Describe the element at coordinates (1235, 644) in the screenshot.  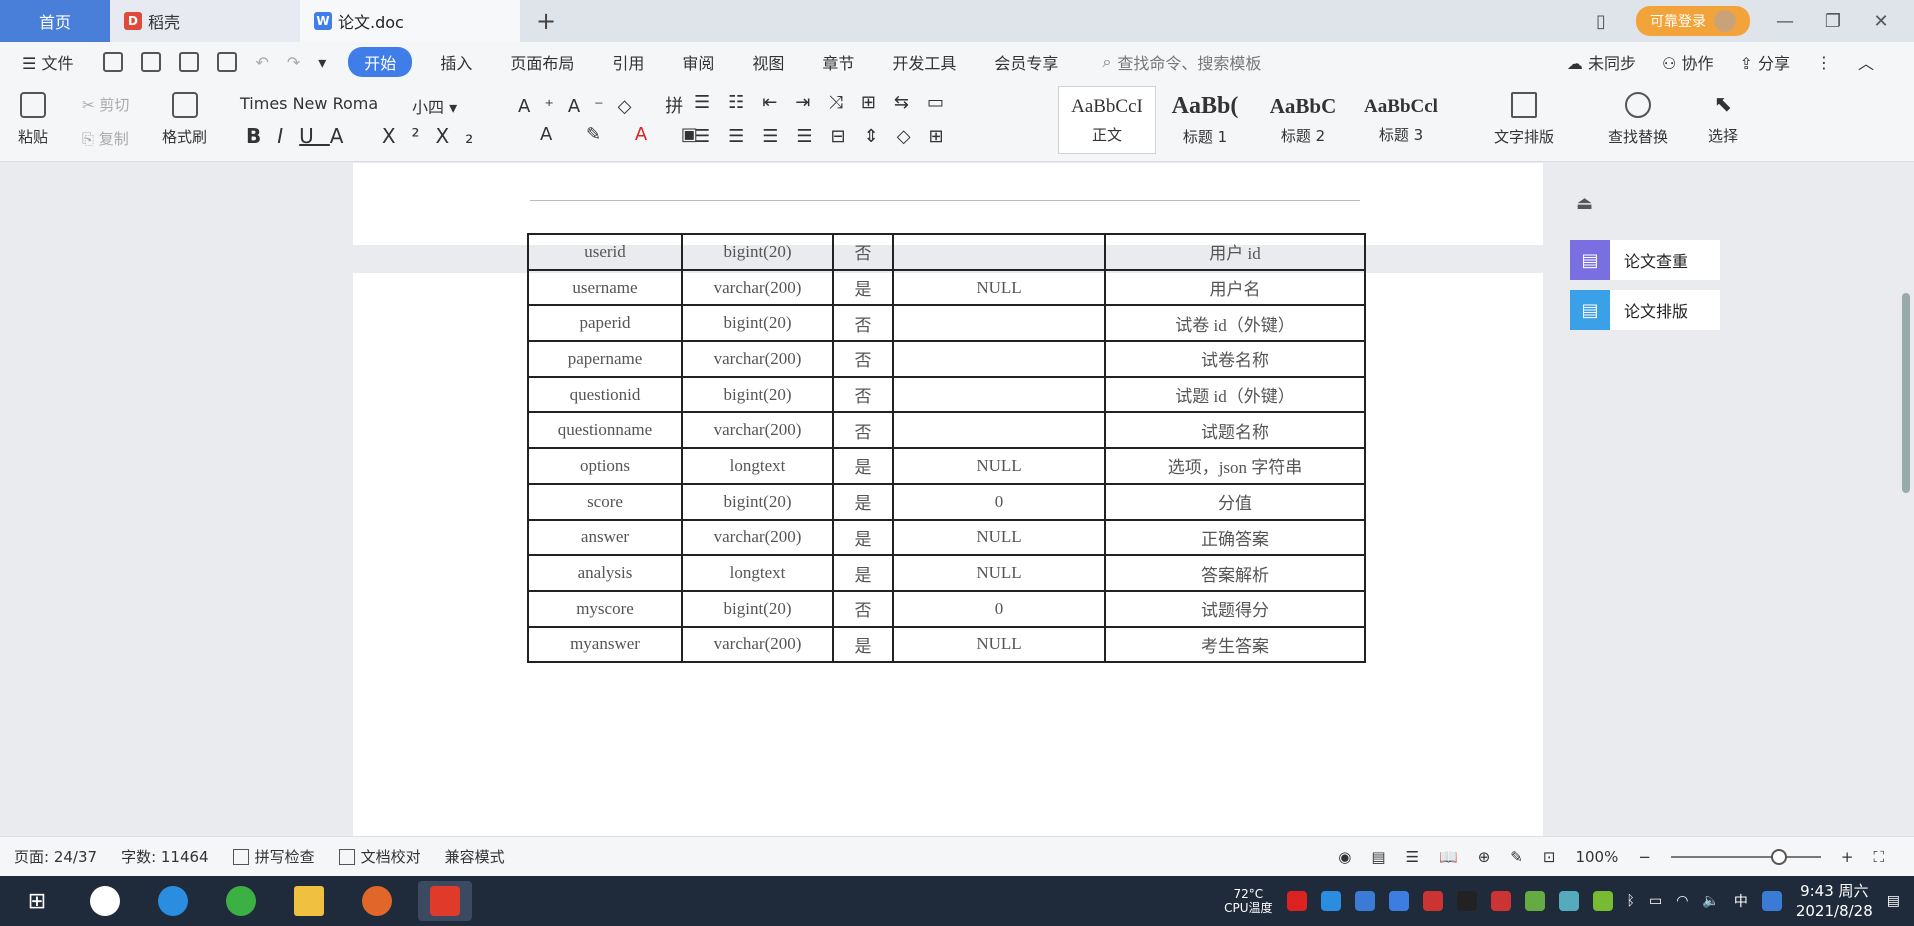
I see `table-cell: 考生答案` at that location.